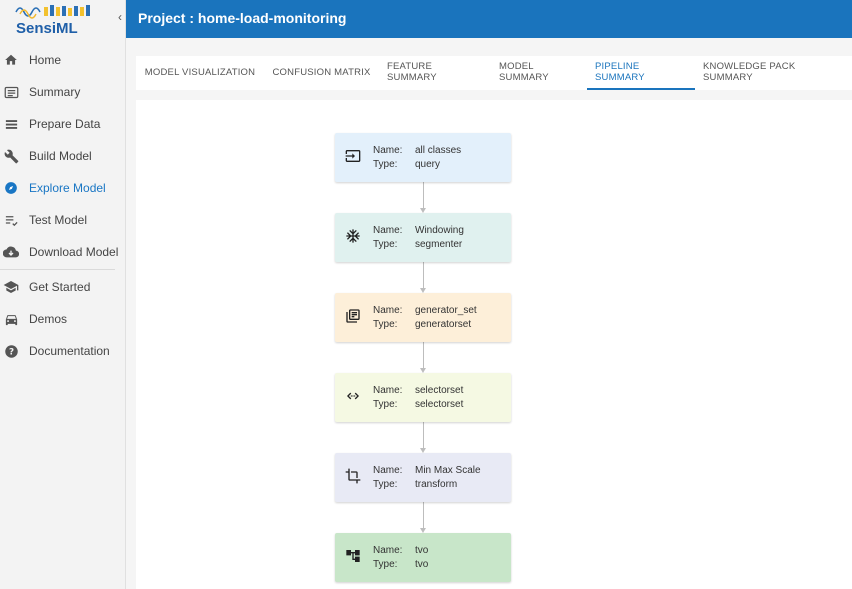 This screenshot has width=852, height=589. Describe the element at coordinates (423, 317) in the screenshot. I see `pipeline-step-generatorset: Name: generator_set Type: generatorset` at that location.